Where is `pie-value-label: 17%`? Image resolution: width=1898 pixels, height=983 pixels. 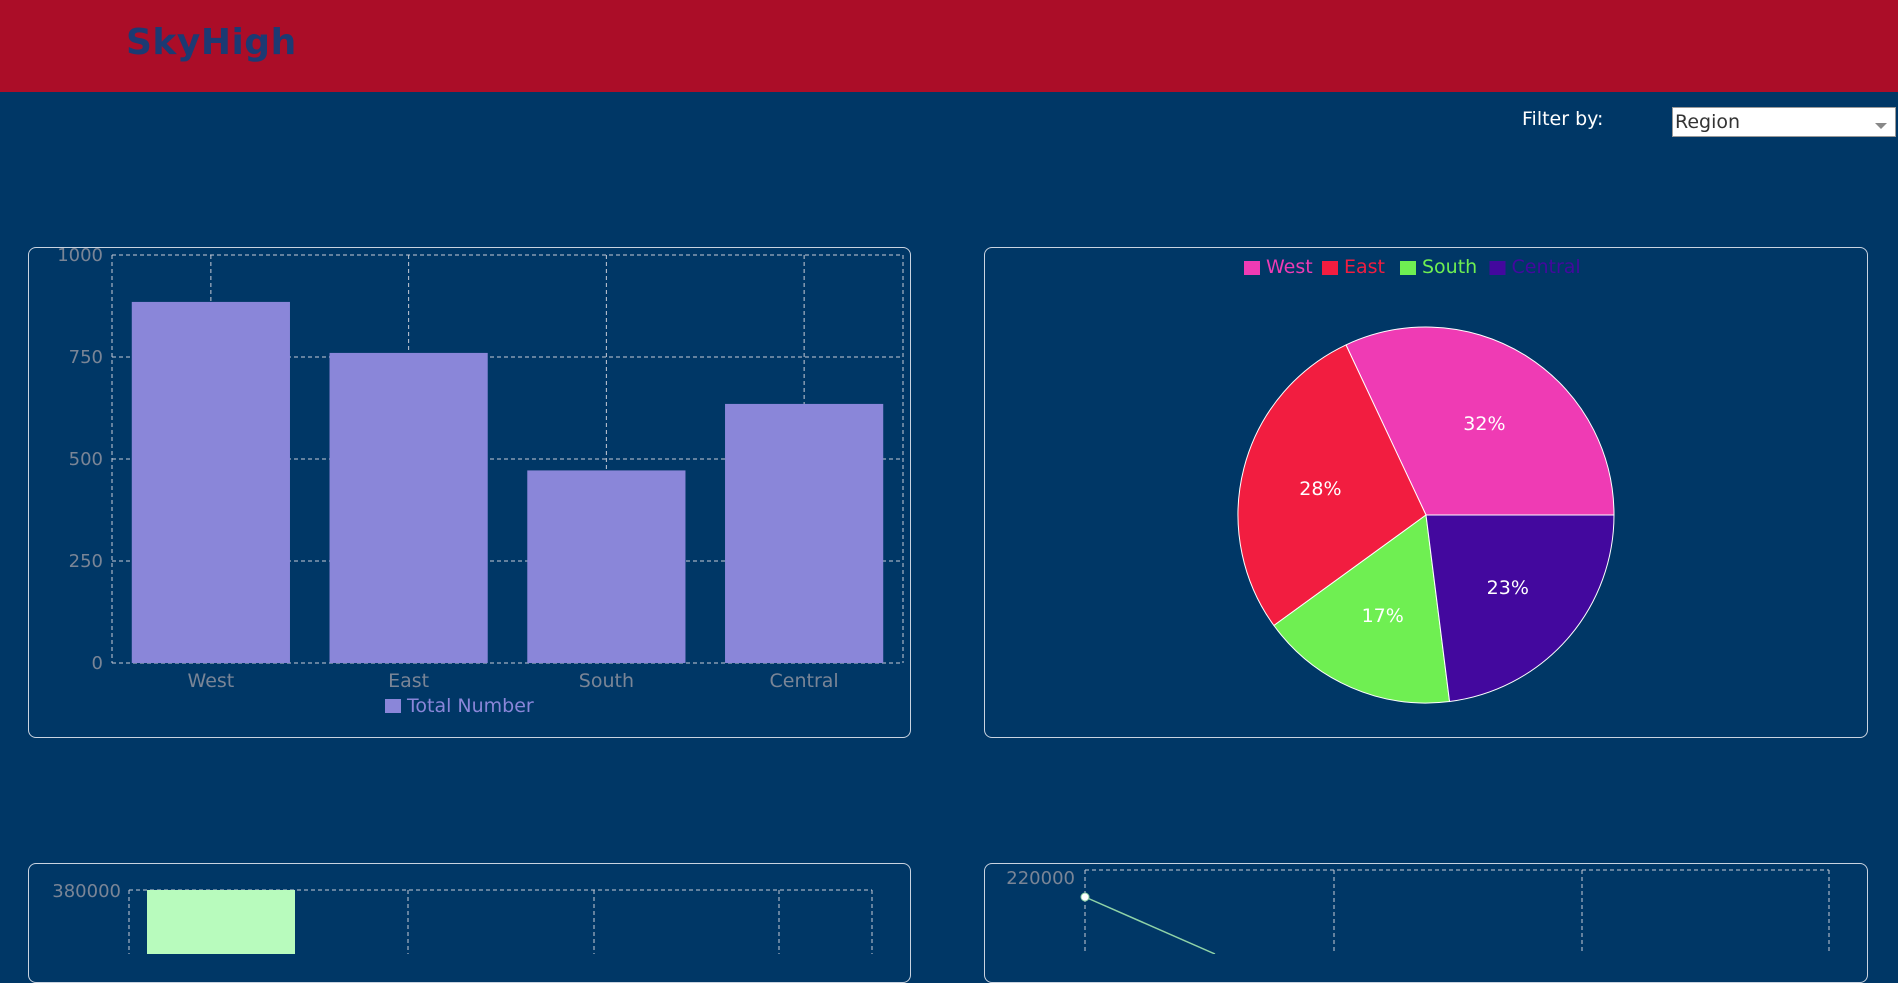
pie-value-label: 17% is located at coordinates (1383, 616).